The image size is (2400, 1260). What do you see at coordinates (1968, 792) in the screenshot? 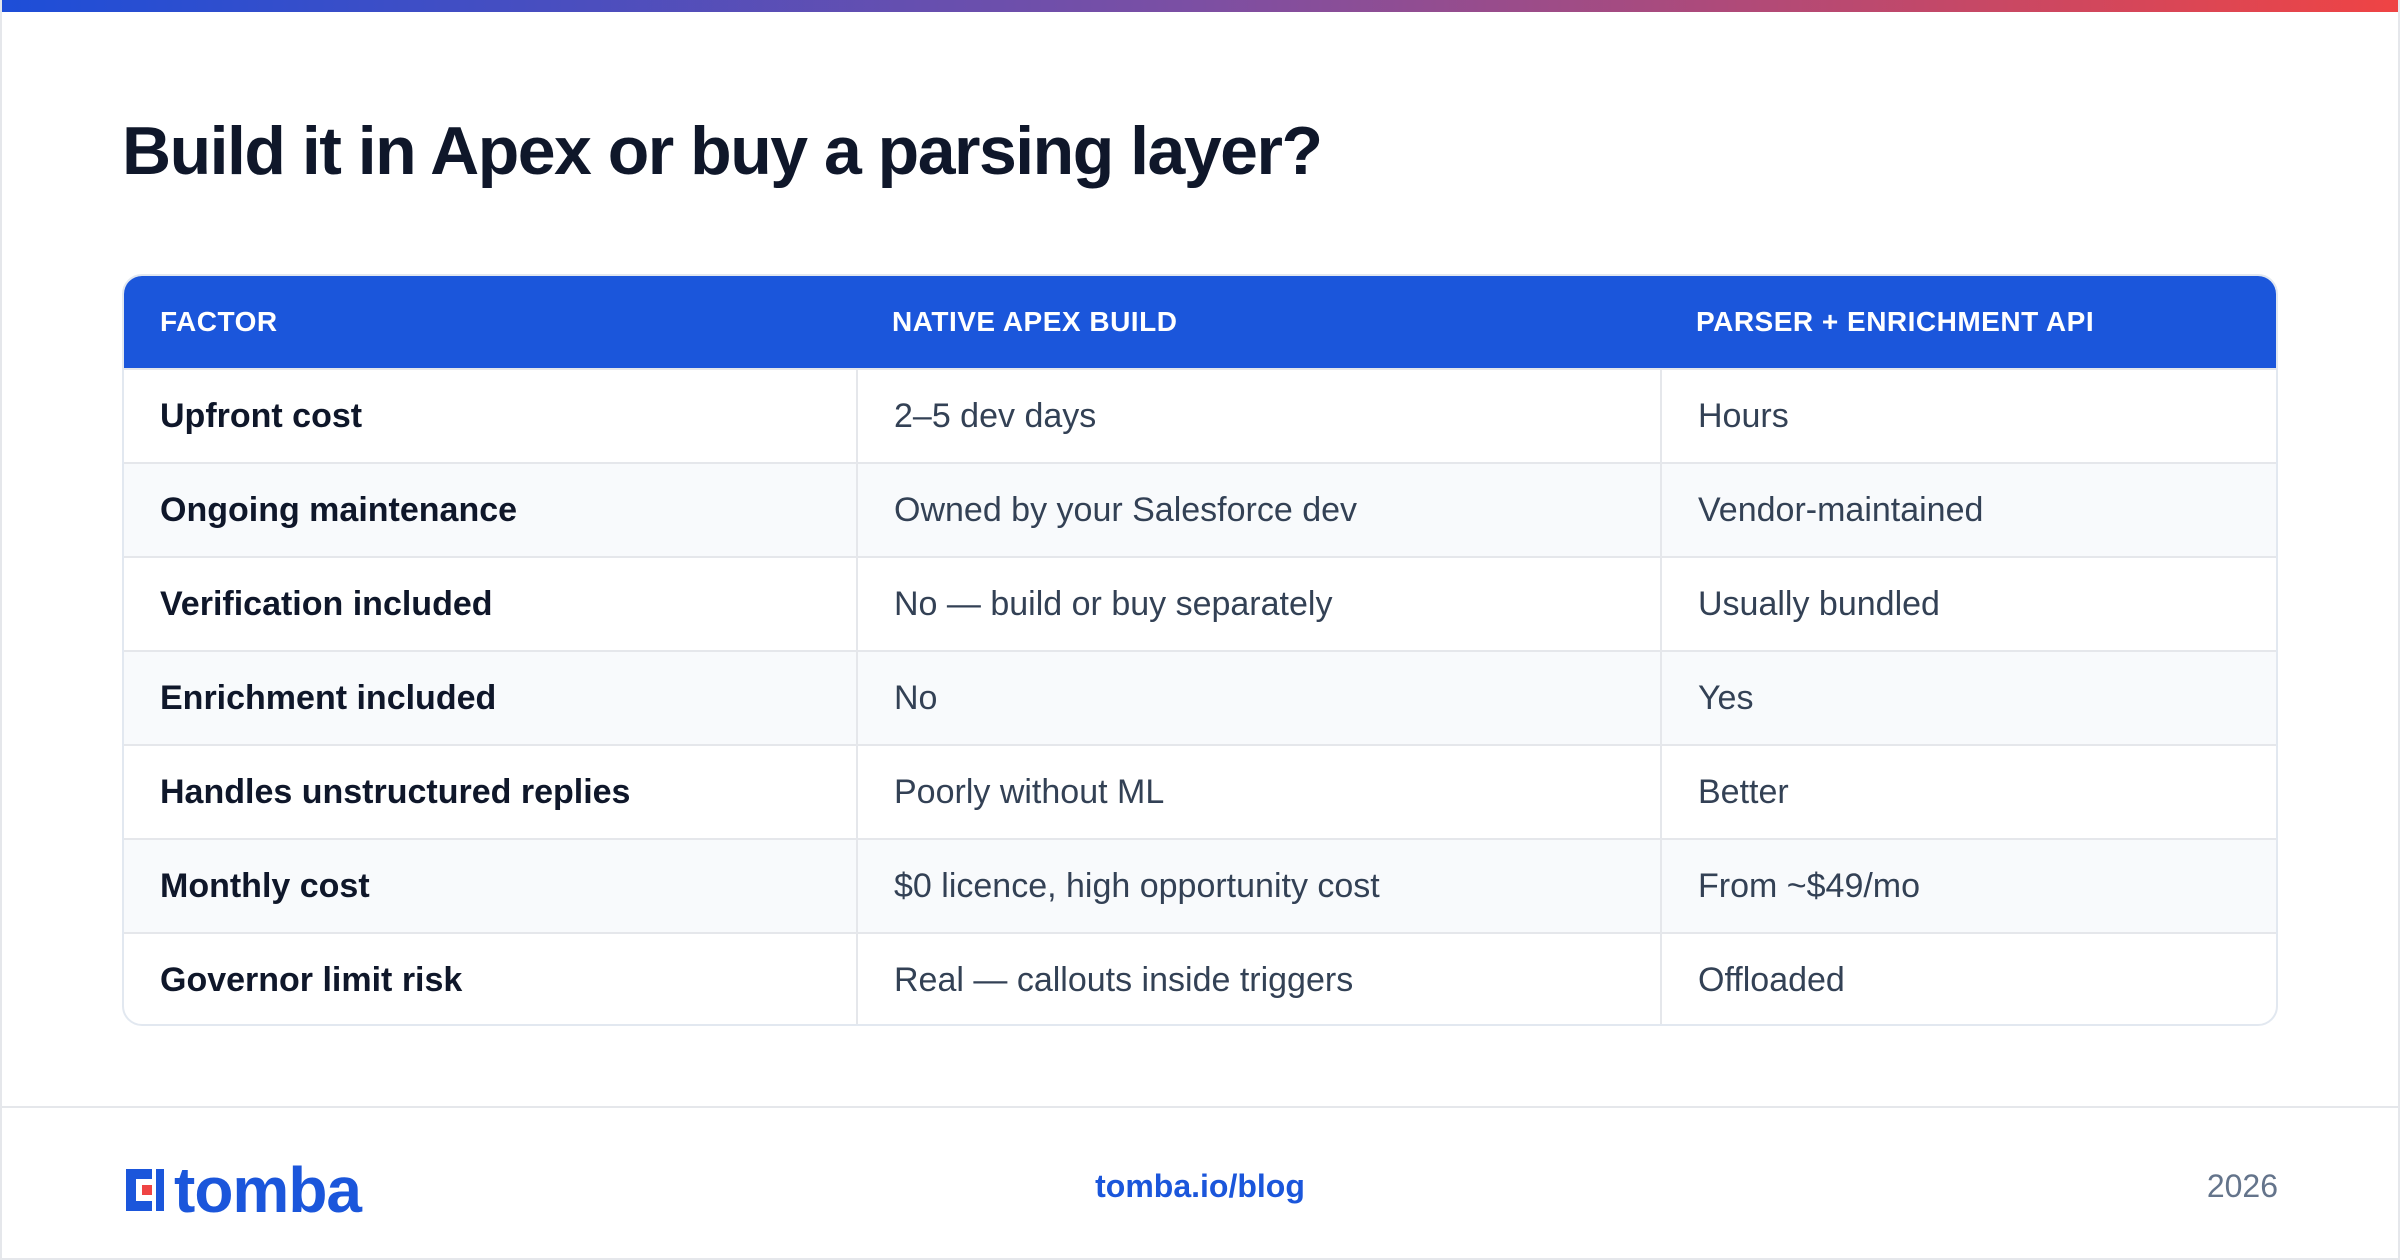
I see `api-cell: Better` at bounding box center [1968, 792].